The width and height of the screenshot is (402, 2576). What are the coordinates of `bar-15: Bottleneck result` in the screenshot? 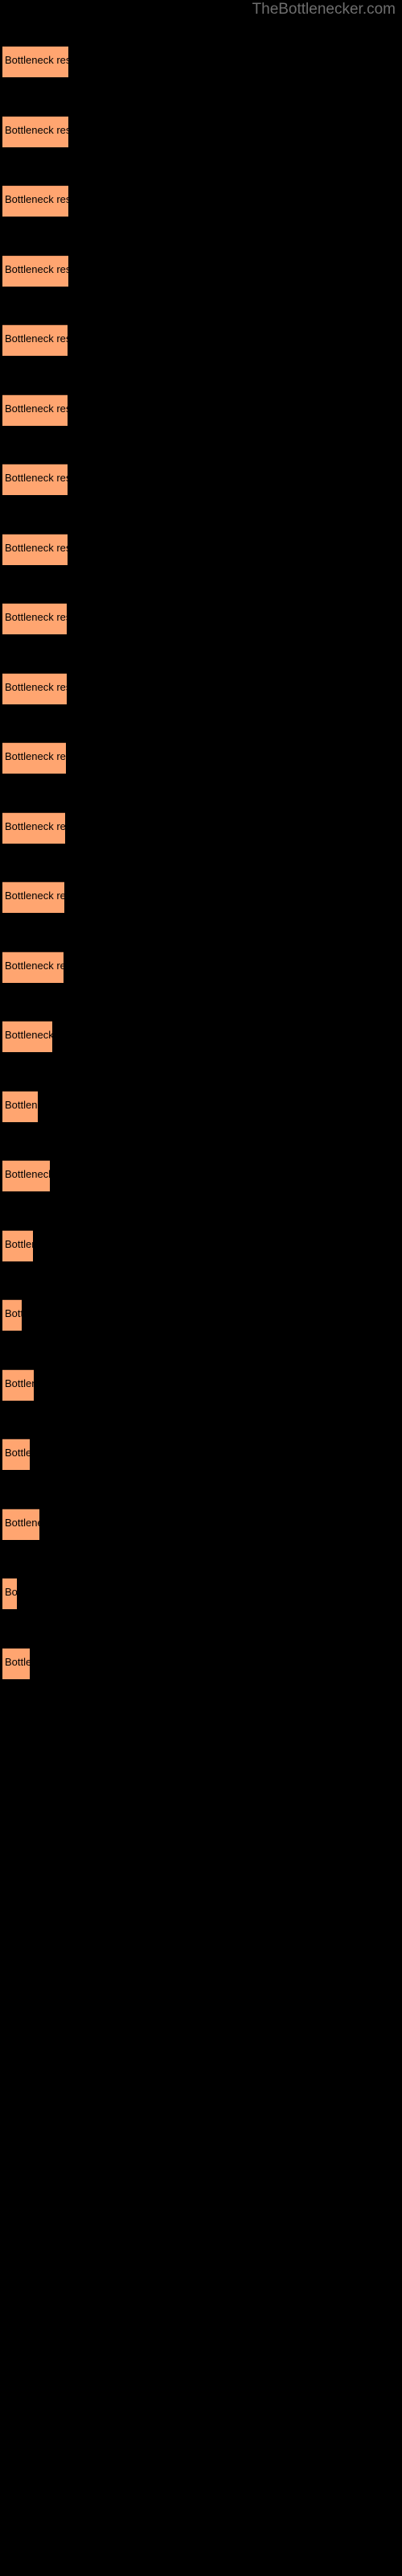 It's located at (27, 1036).